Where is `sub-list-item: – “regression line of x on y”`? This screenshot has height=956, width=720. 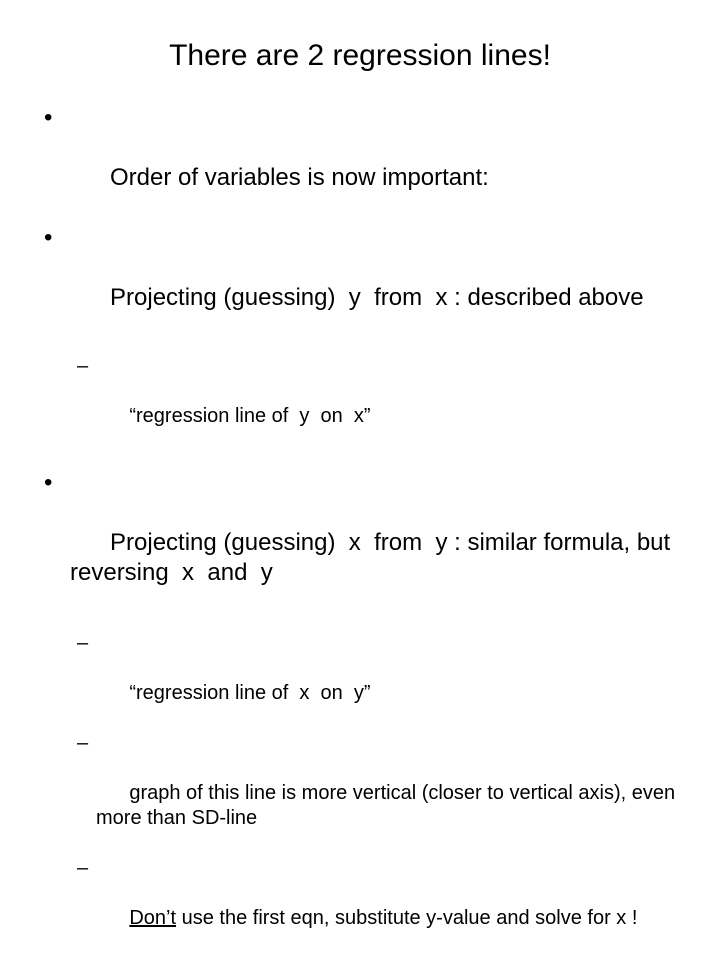
sub-list-item: – “regression line of x on y” is located at coordinates (366, 681).